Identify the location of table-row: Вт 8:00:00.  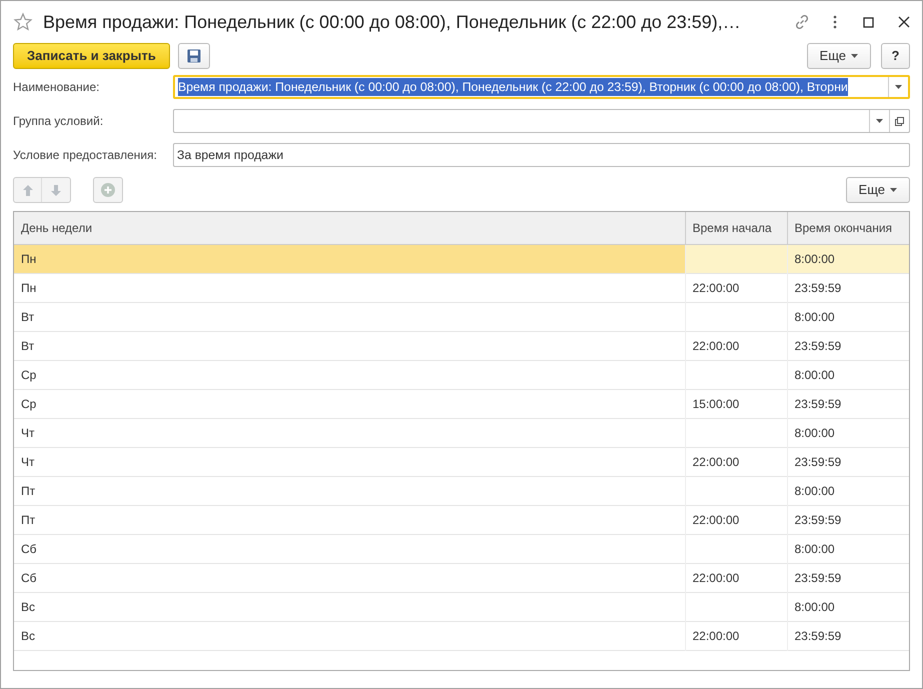
(461, 316).